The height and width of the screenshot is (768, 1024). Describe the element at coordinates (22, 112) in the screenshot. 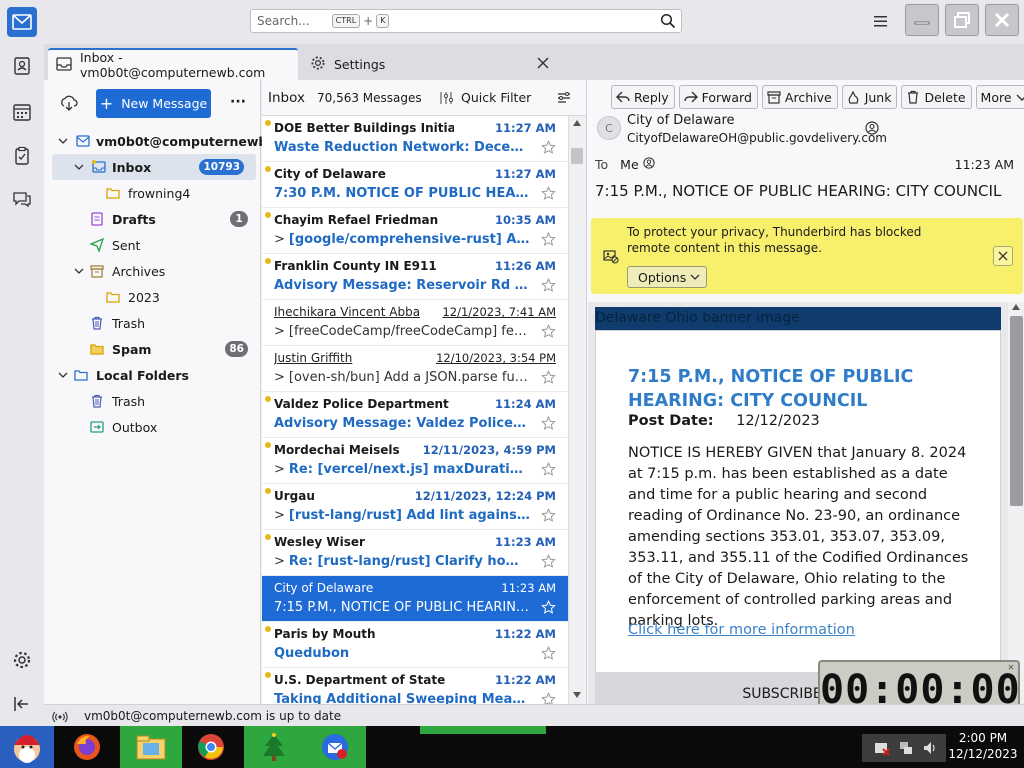

I see `calendar-icon` at that location.